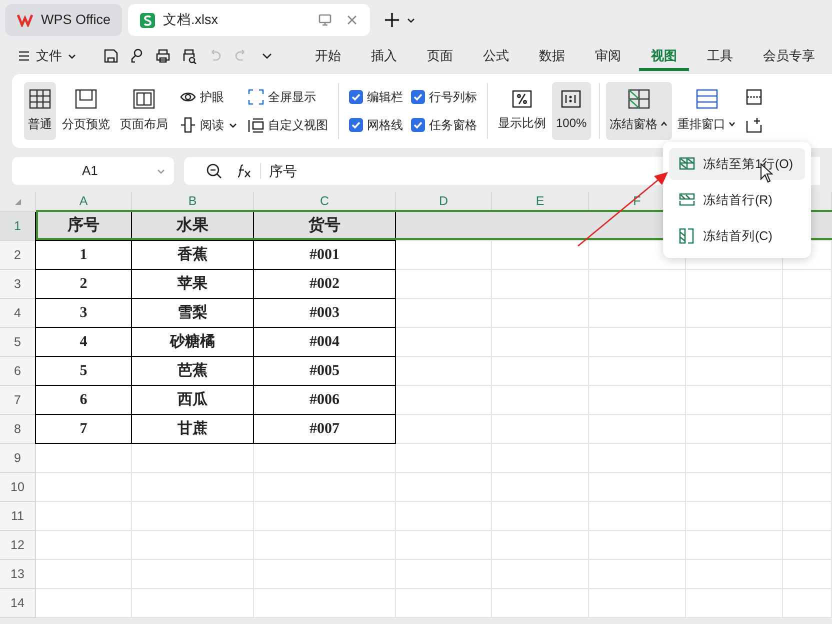 This screenshot has height=624, width=832. What do you see at coordinates (18, 284) in the screenshot?
I see `row-header: 3` at bounding box center [18, 284].